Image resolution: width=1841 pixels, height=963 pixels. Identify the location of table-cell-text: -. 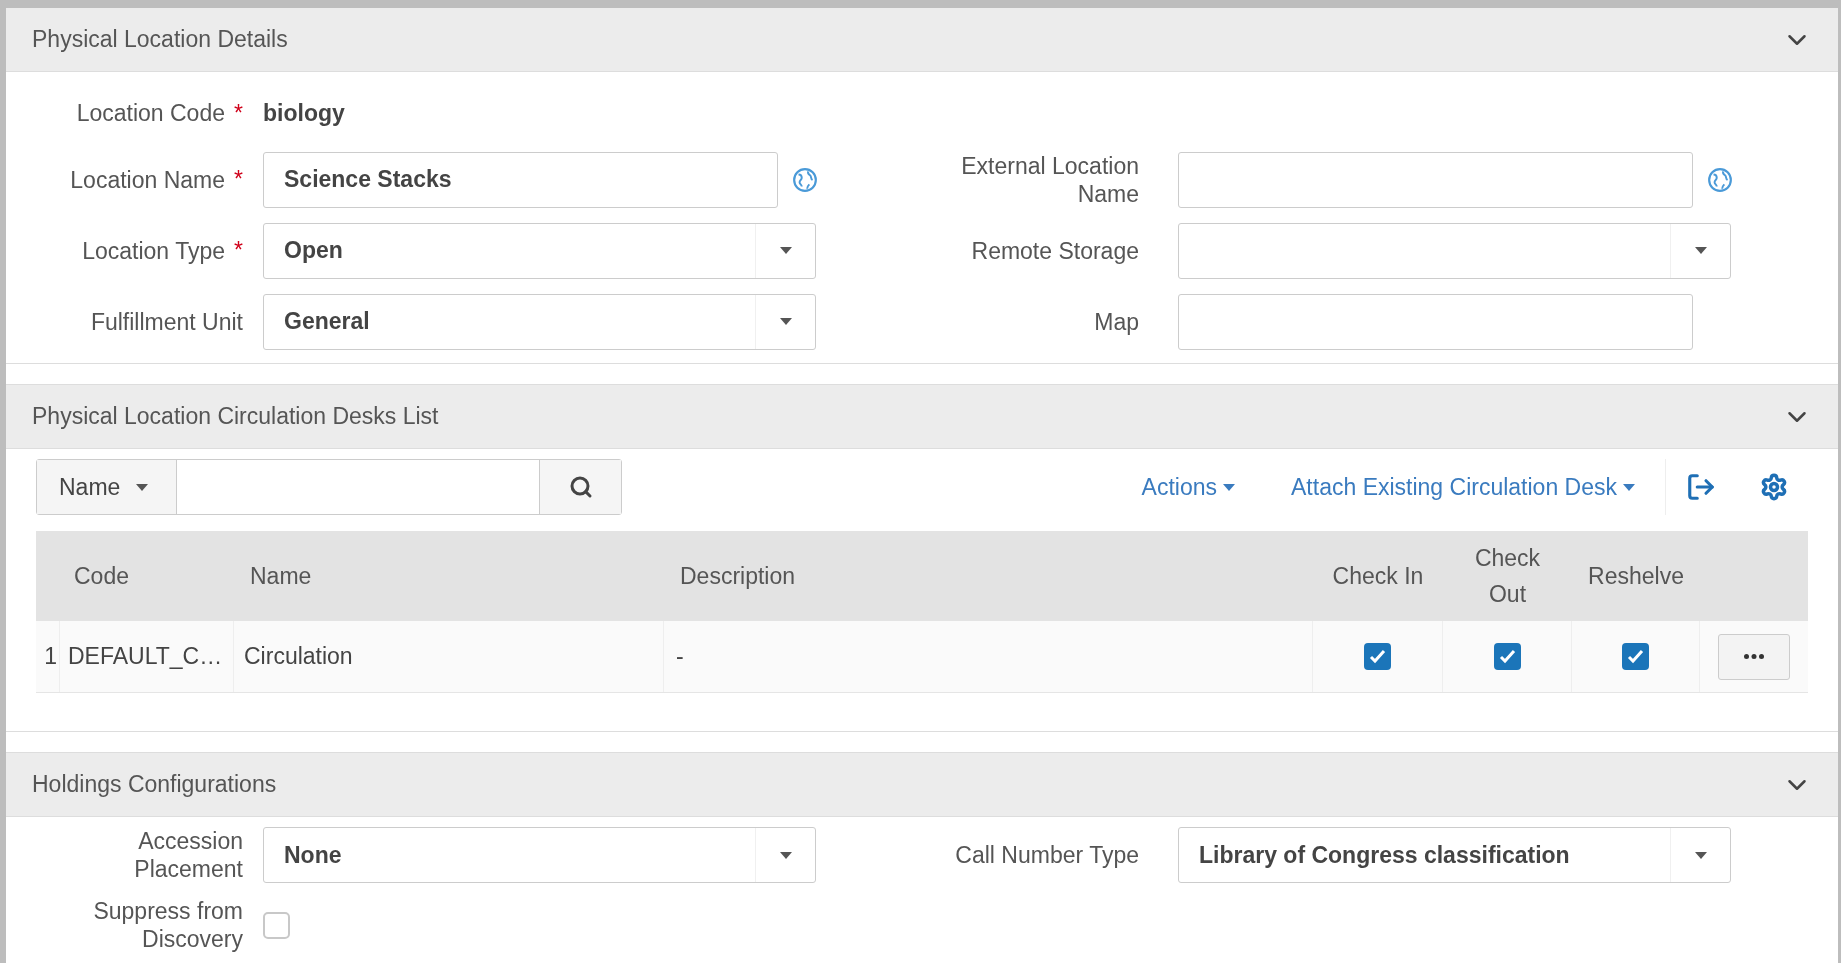
(680, 657).